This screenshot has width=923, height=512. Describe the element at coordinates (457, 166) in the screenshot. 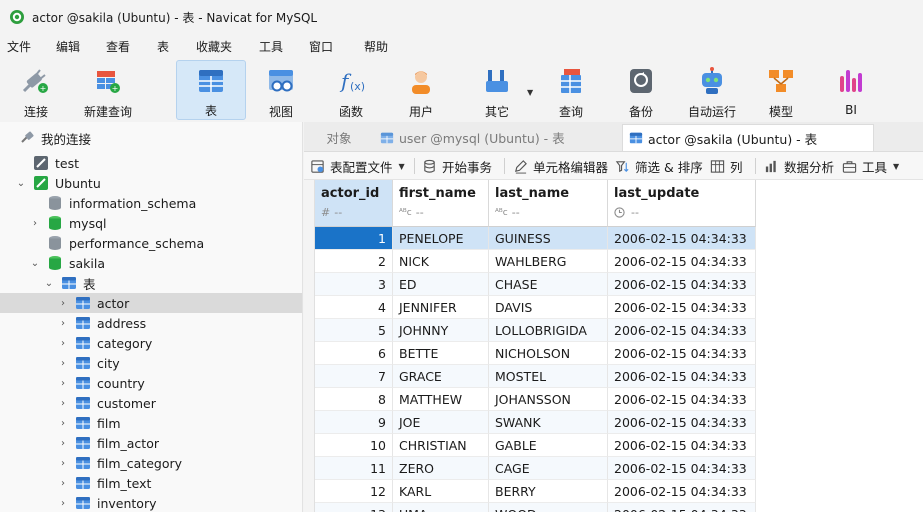

I see `begin-transaction-button: 开始事务` at that location.